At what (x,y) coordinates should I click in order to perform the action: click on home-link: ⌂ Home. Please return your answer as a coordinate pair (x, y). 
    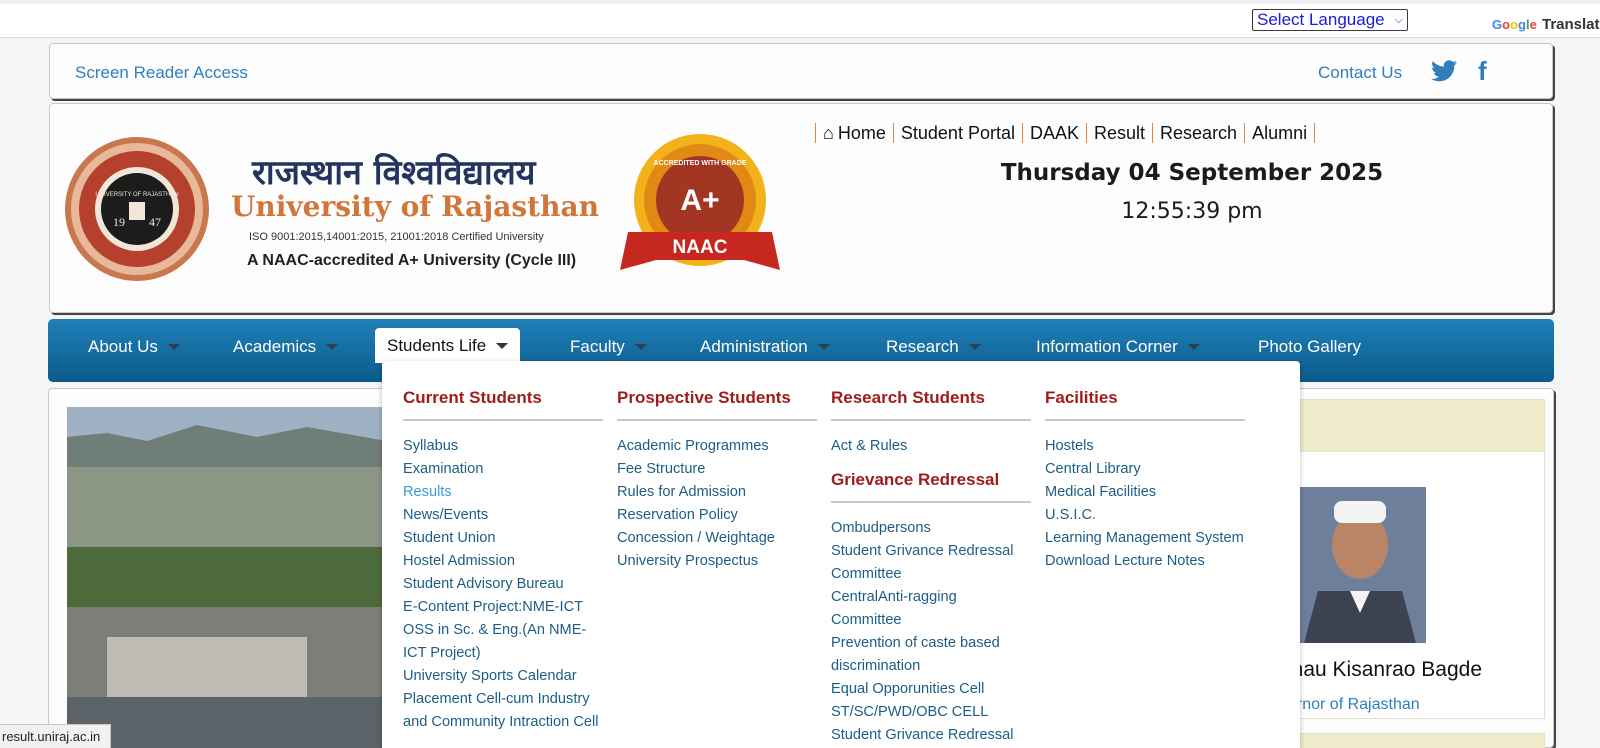
    Looking at the image, I should click on (854, 133).